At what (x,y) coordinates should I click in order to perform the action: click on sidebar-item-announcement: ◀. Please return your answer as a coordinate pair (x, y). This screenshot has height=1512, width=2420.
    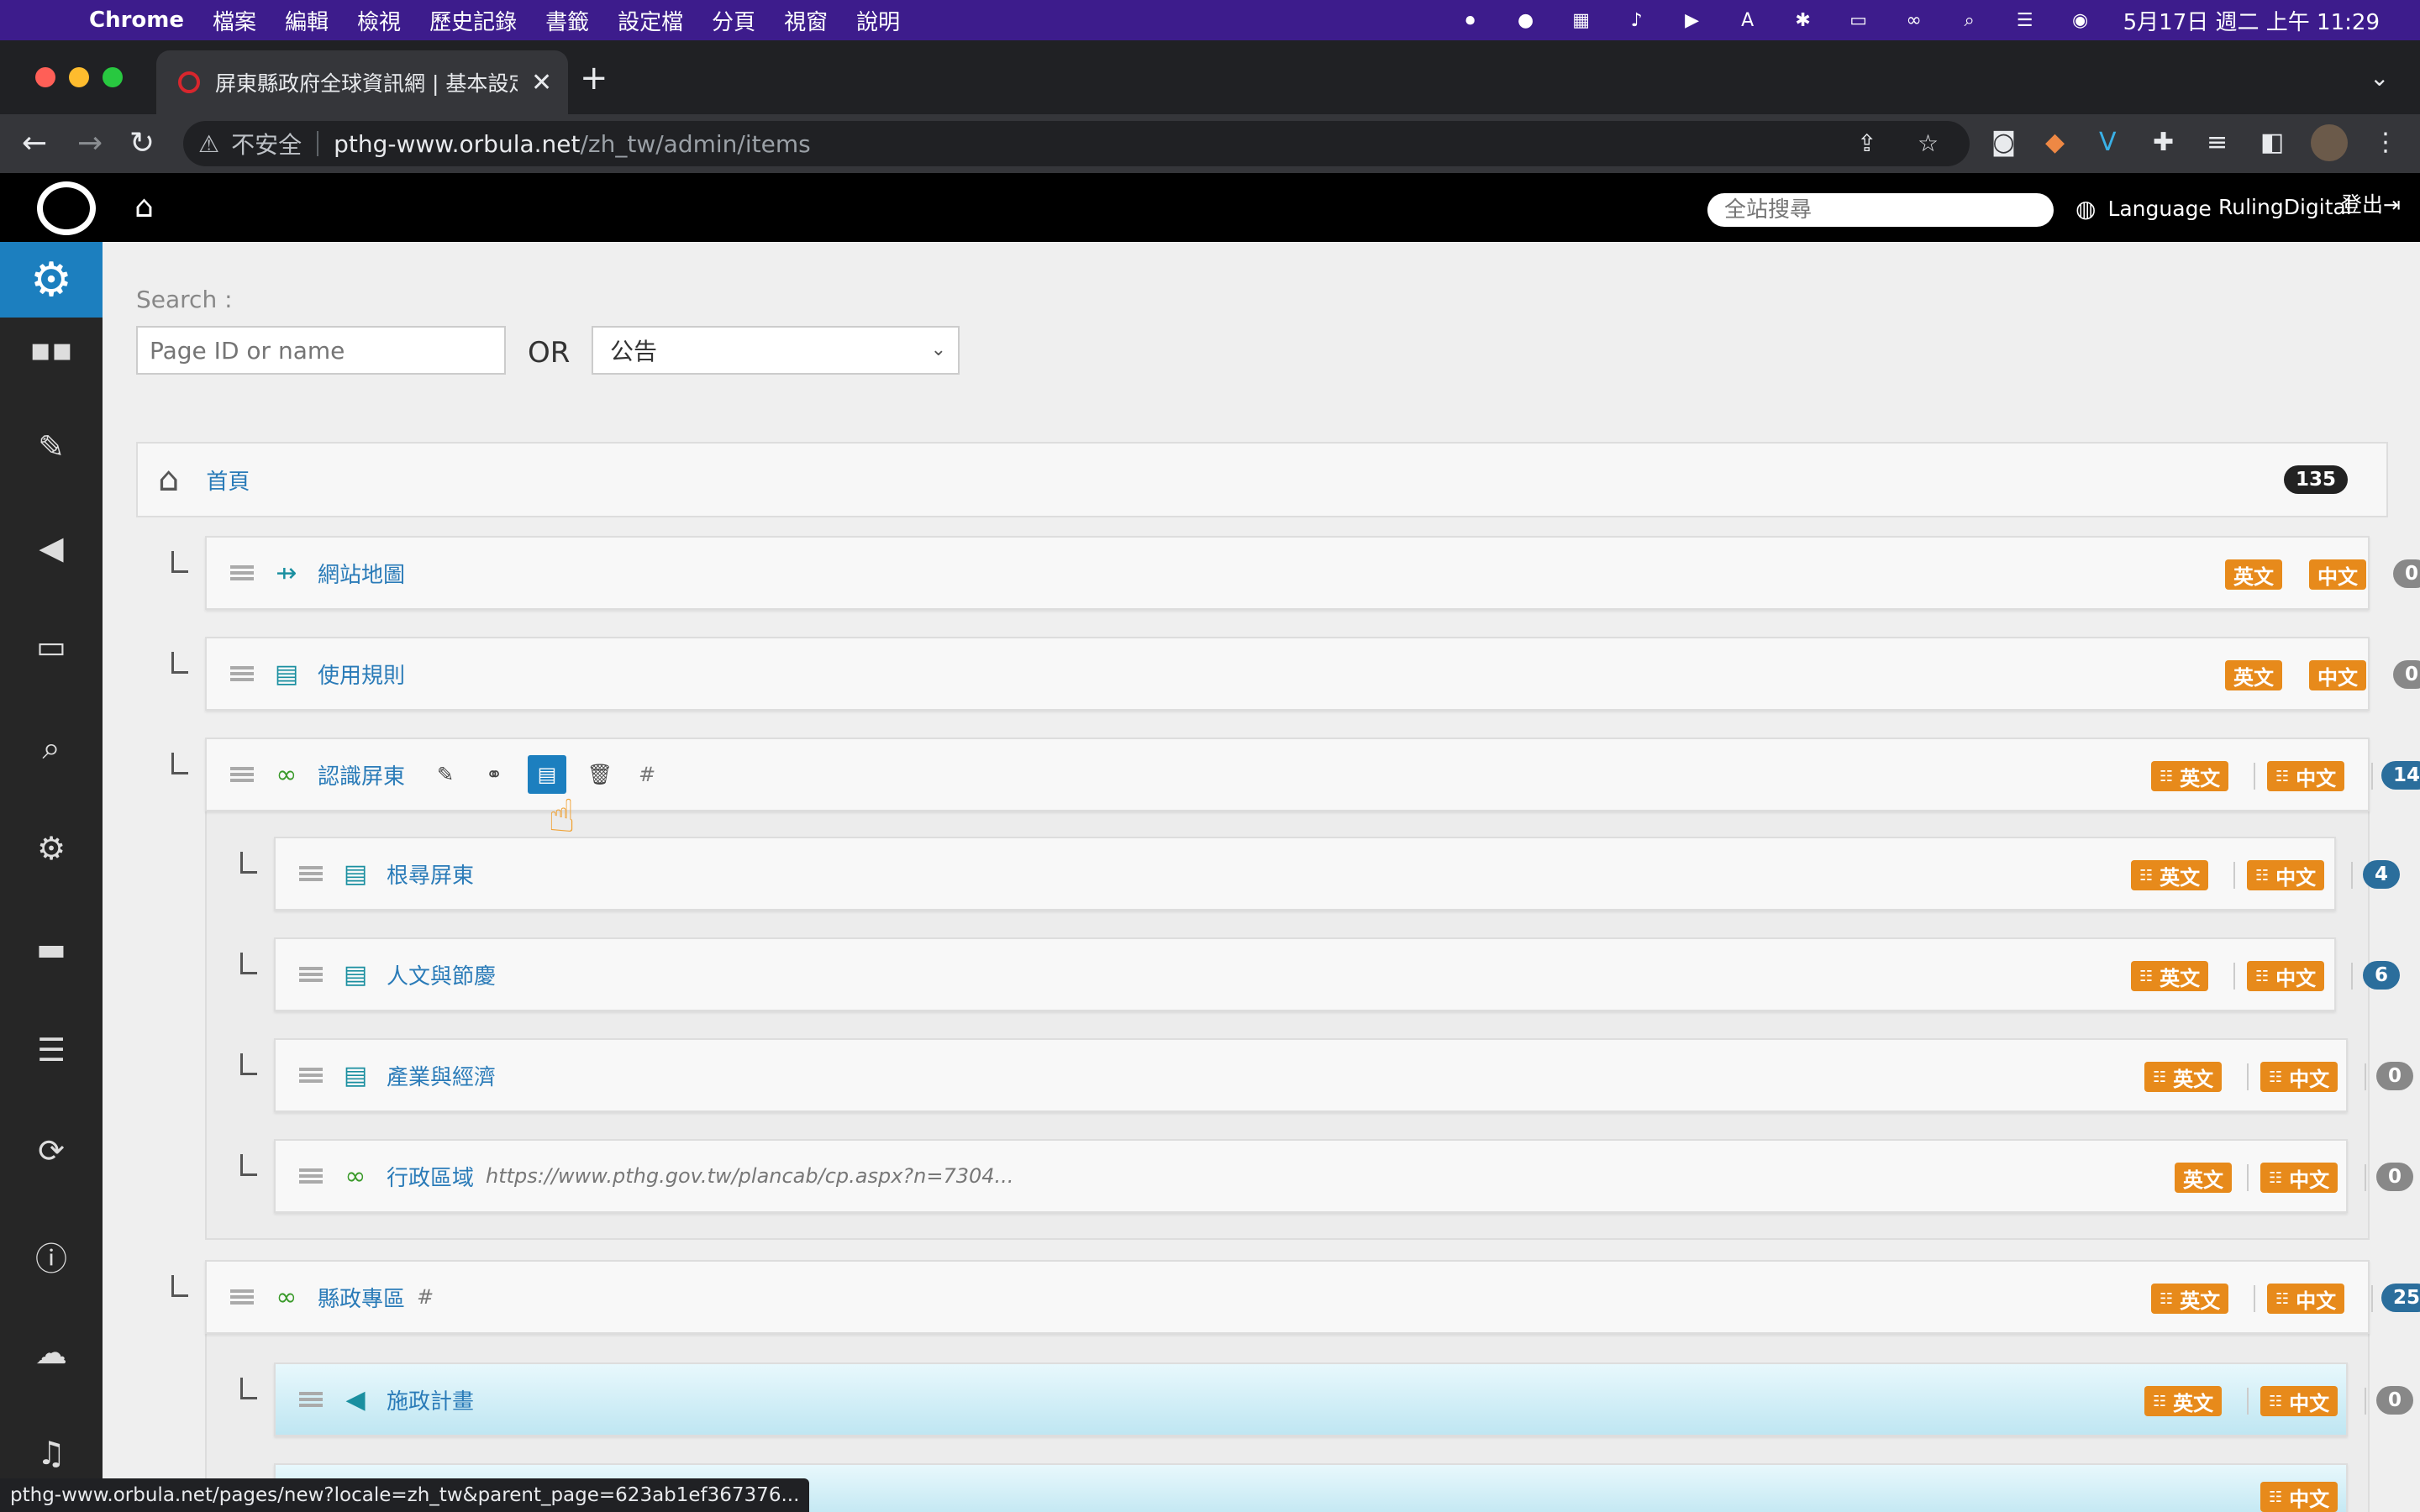
    Looking at the image, I should click on (52, 547).